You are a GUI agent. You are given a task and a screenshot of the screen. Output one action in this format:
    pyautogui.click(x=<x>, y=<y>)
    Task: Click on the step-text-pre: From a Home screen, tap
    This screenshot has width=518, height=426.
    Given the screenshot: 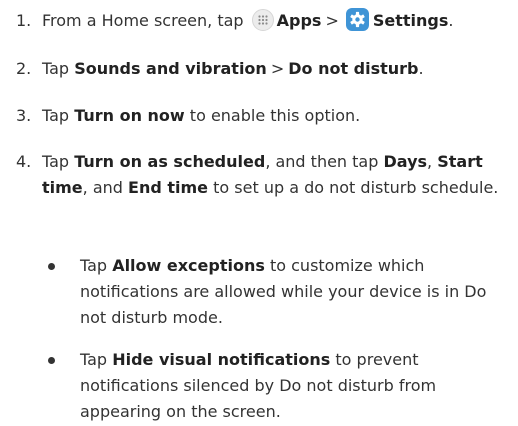 What is the action you would take?
    pyautogui.click(x=143, y=20)
    